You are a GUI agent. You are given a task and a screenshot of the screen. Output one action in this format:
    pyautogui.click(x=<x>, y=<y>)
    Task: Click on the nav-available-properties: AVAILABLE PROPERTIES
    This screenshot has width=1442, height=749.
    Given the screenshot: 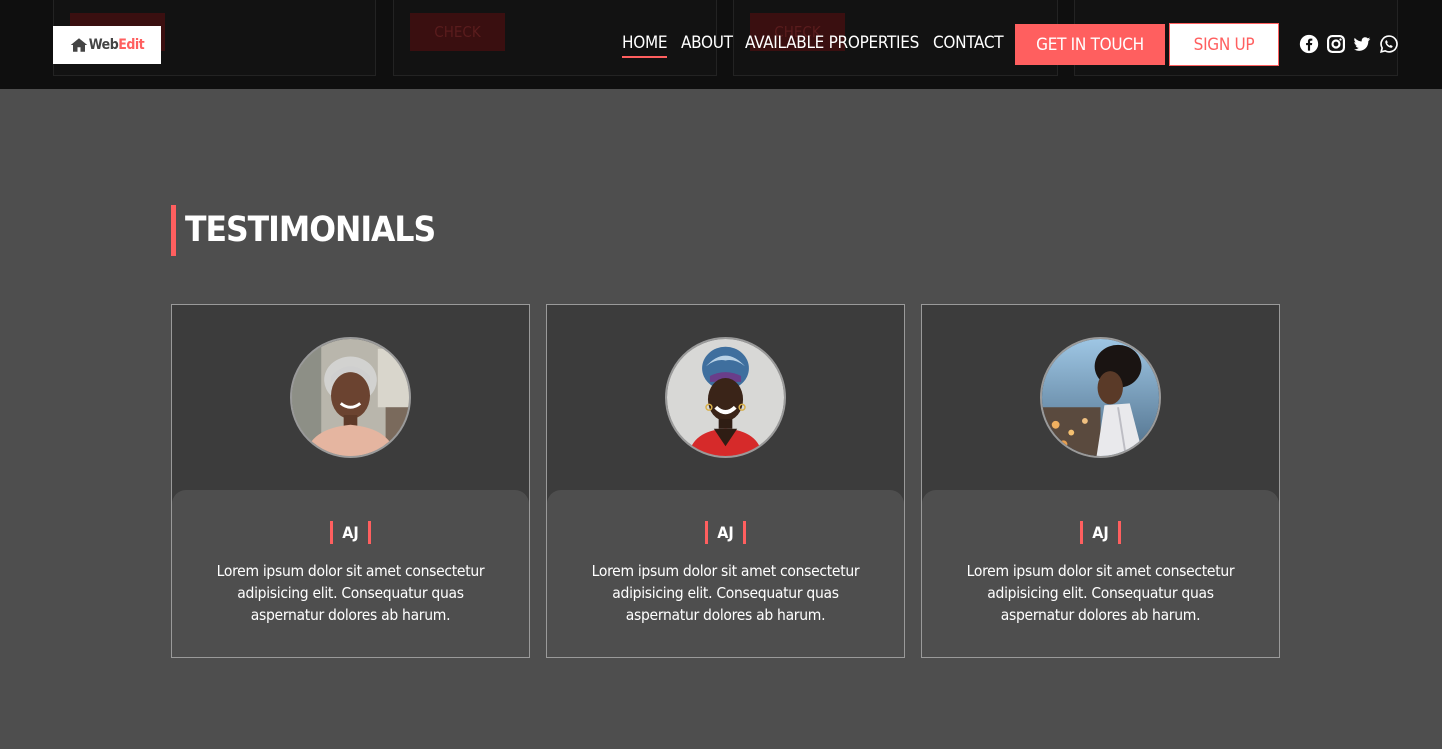 What is the action you would take?
    pyautogui.click(x=832, y=43)
    